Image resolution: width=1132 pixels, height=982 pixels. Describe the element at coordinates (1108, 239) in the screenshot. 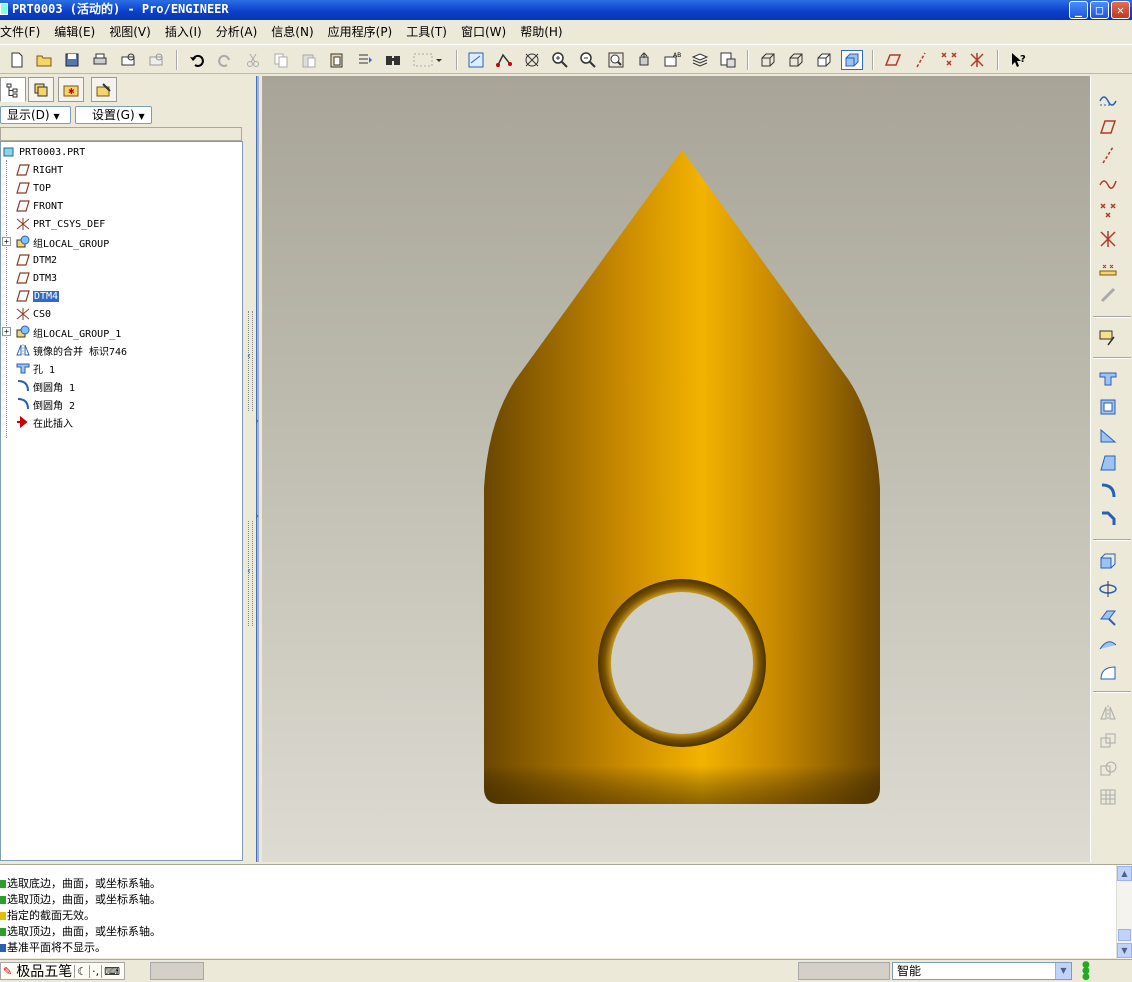

I see `datum-csys-tool-icon` at that location.